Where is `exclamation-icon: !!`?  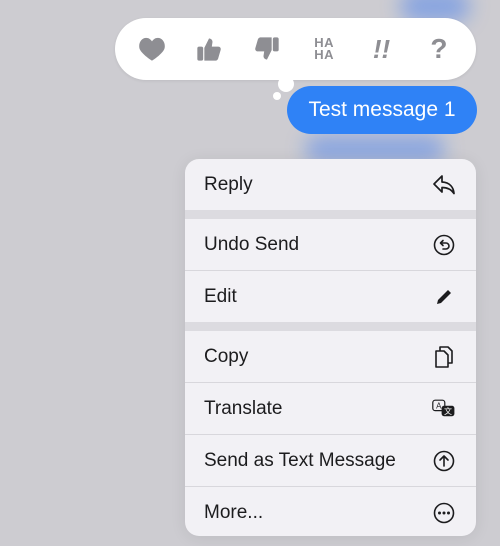 exclamation-icon: !! is located at coordinates (381, 48).